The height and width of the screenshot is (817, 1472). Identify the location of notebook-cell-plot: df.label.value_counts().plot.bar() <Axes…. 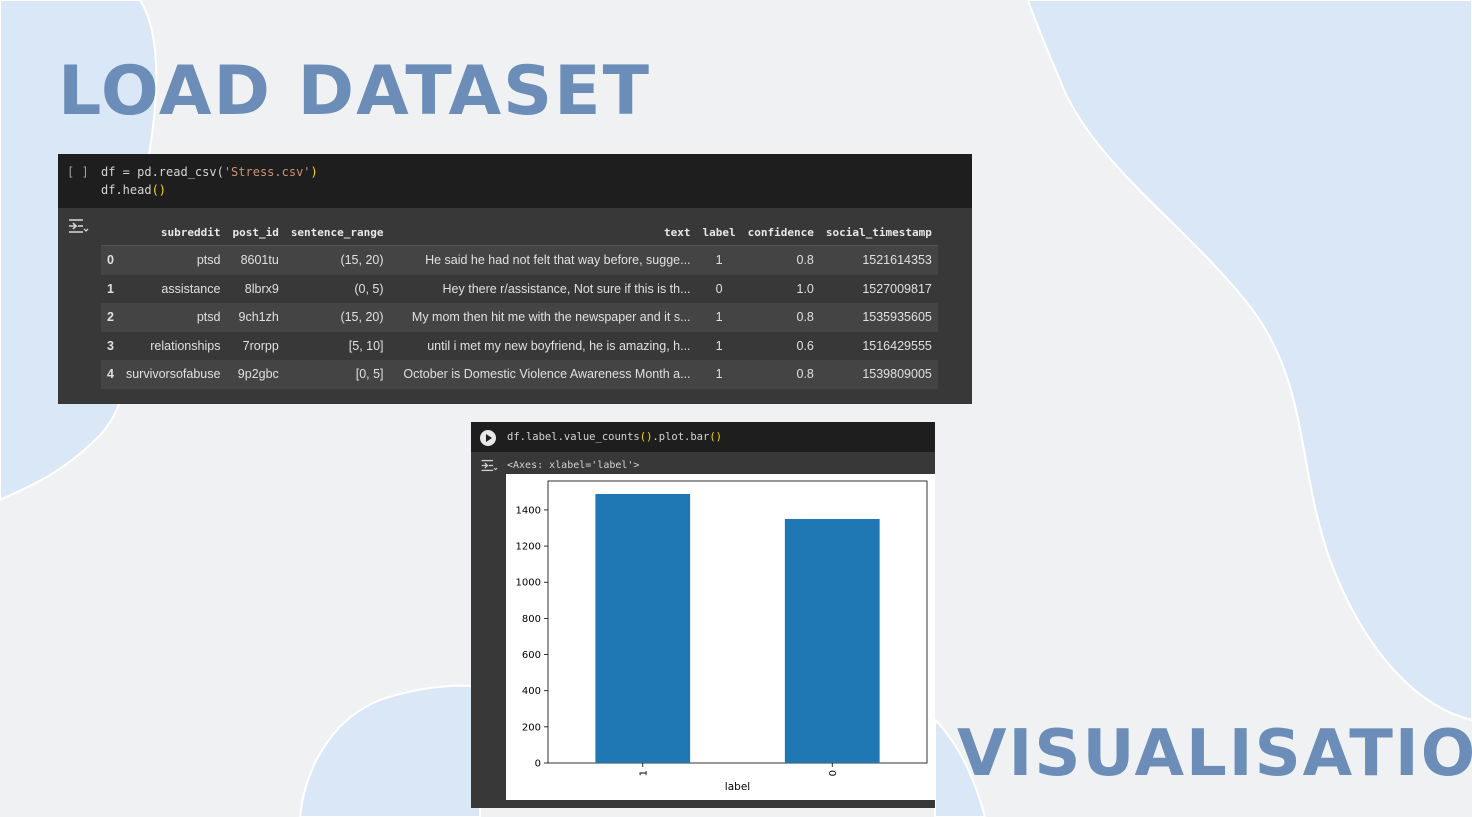
(703, 615).